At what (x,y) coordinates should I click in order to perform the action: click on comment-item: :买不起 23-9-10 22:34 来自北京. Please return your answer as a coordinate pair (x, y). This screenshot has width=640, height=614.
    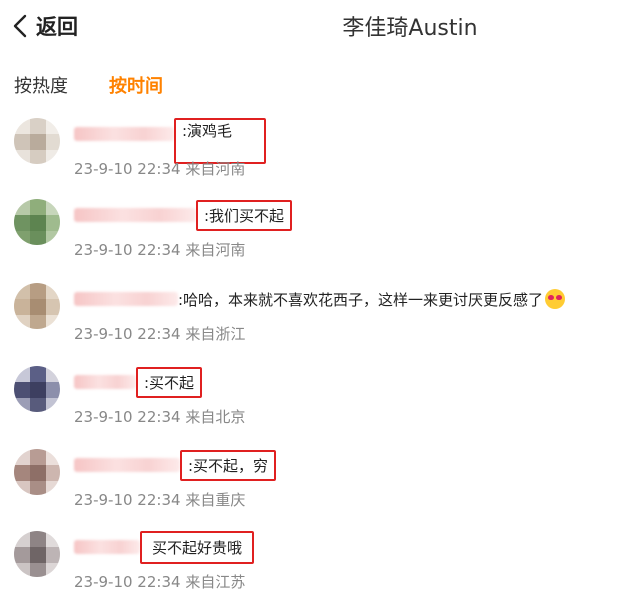
    Looking at the image, I should click on (320, 407).